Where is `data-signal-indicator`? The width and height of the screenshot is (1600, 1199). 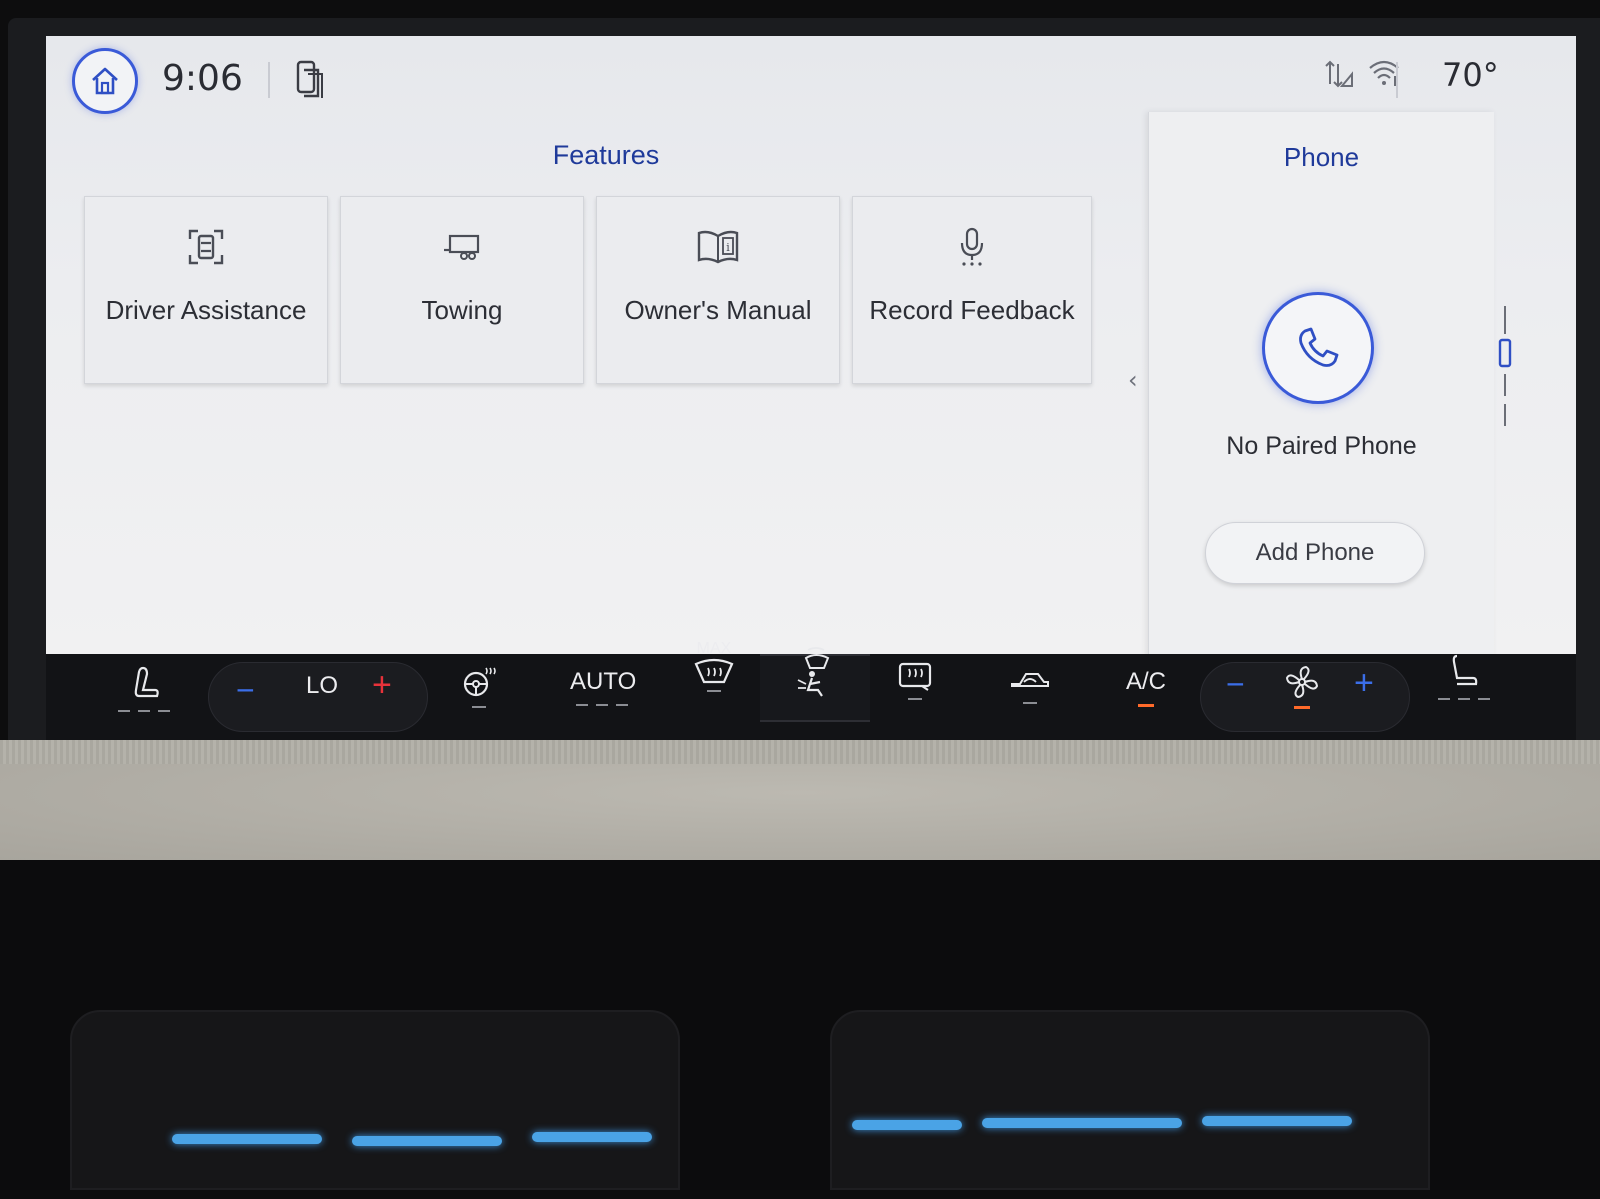 data-signal-indicator is located at coordinates (1338, 76).